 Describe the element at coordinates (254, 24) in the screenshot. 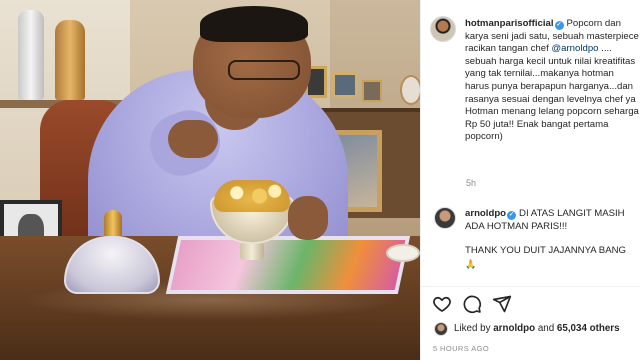

I see `hair` at that location.